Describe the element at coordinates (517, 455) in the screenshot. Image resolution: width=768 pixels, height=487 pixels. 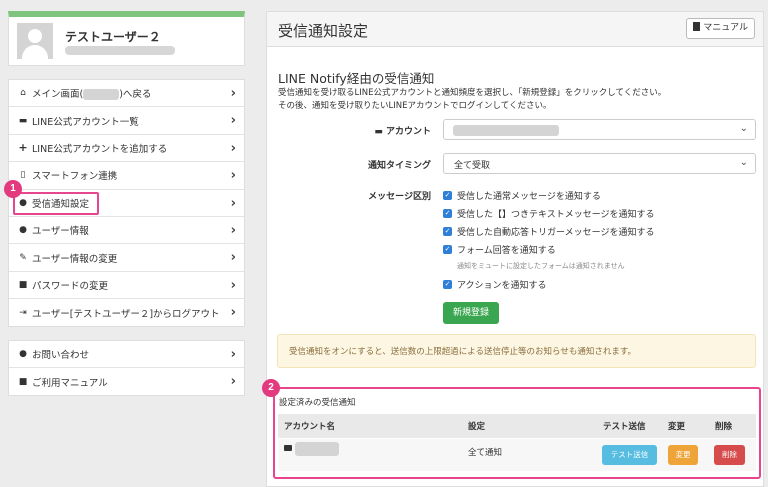
I see `table-row: 全て通知 テスト送信 変更 削除` at that location.